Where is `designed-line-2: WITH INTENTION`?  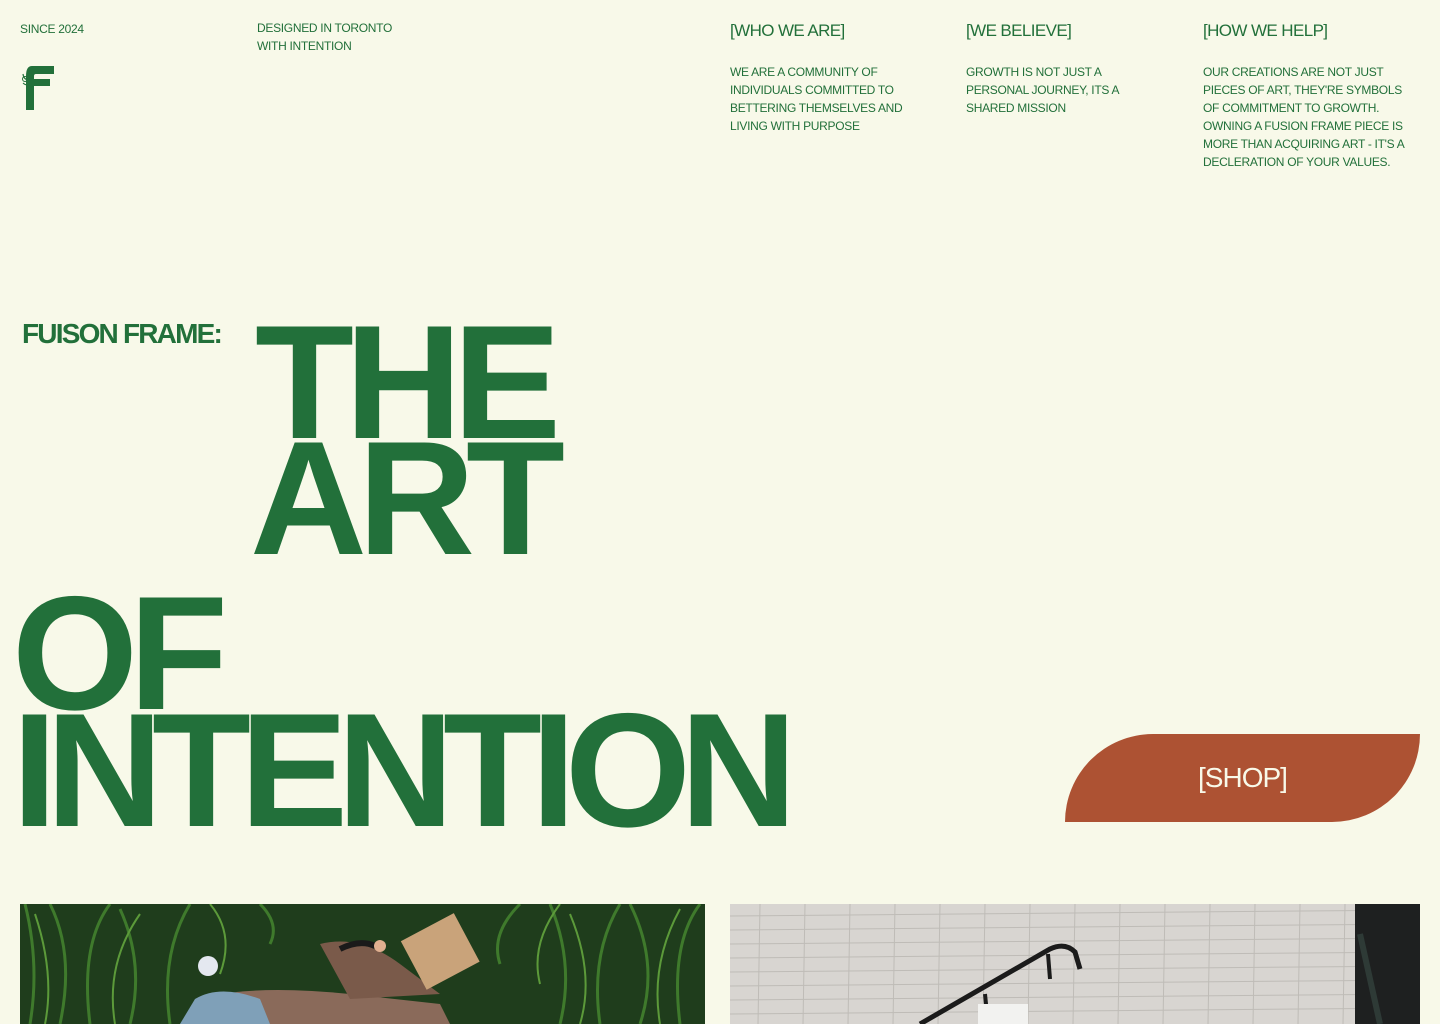 designed-line-2: WITH INTENTION is located at coordinates (304, 46).